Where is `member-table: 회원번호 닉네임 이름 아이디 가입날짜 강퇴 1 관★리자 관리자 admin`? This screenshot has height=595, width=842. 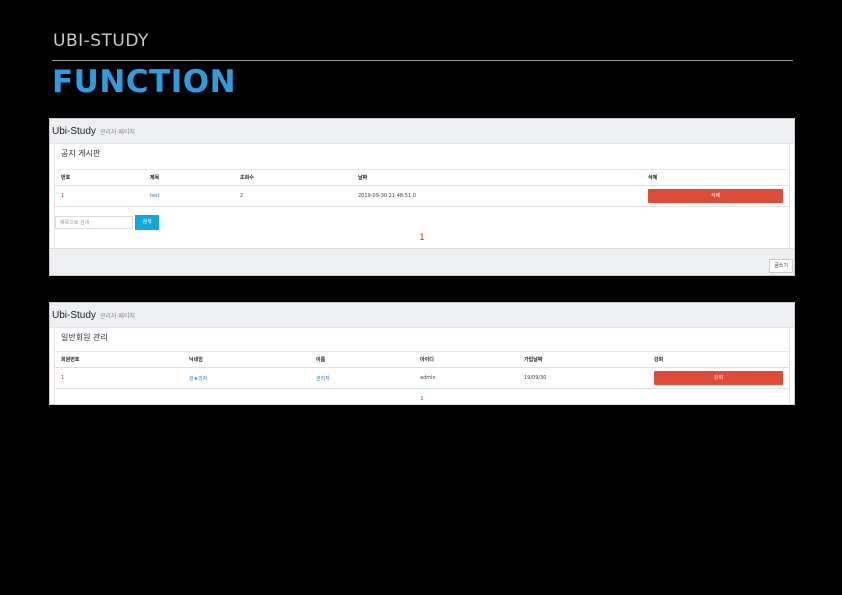
member-table: 회원번호 닉네임 이름 아이디 가입날짜 강퇴 1 관★리자 관리자 admin is located at coordinates (422, 370).